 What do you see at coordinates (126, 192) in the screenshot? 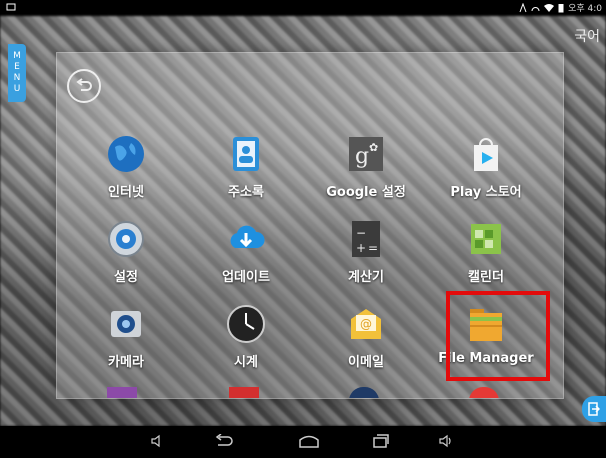
I see `app-label: 인터넷` at bounding box center [126, 192].